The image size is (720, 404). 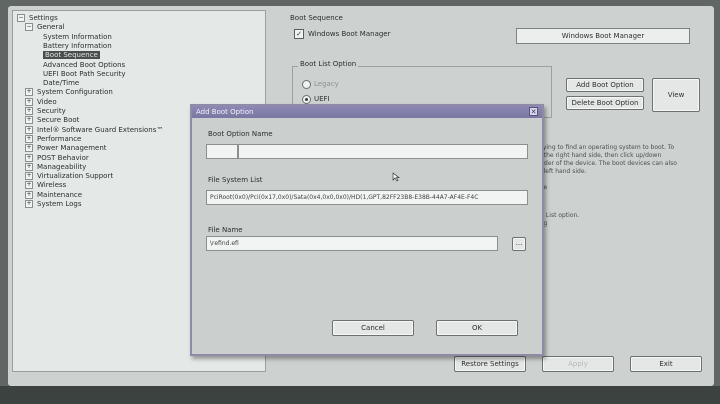 I want to click on tree-item: + POST Behavior, so click(x=57, y=158).